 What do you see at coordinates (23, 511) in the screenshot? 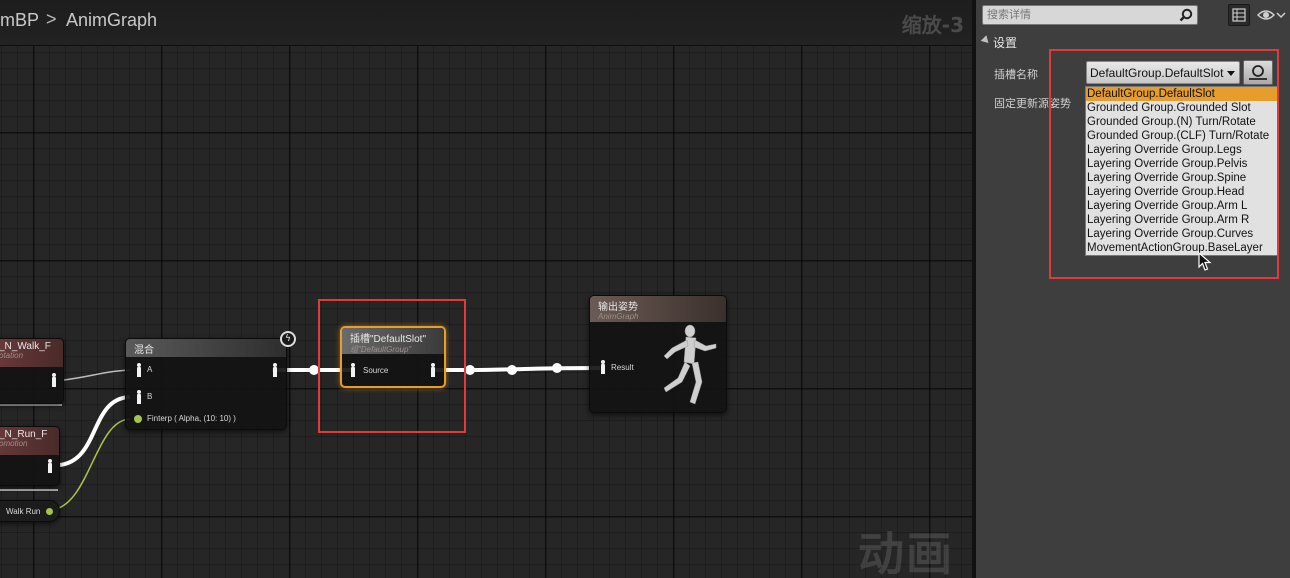
I see `variable-label: Walk Run` at bounding box center [23, 511].